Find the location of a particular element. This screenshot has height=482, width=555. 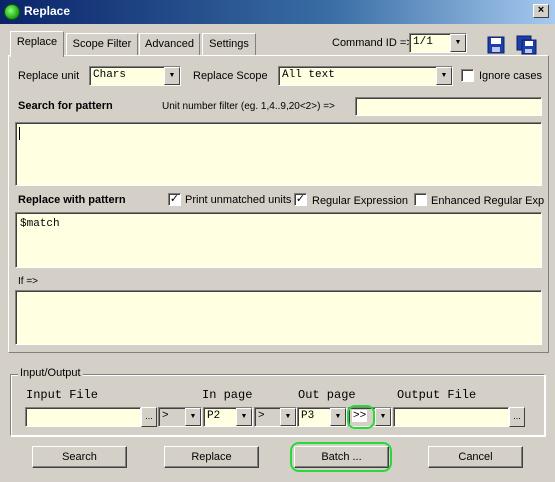

out-page-value: P3 is located at coordinates (308, 416).